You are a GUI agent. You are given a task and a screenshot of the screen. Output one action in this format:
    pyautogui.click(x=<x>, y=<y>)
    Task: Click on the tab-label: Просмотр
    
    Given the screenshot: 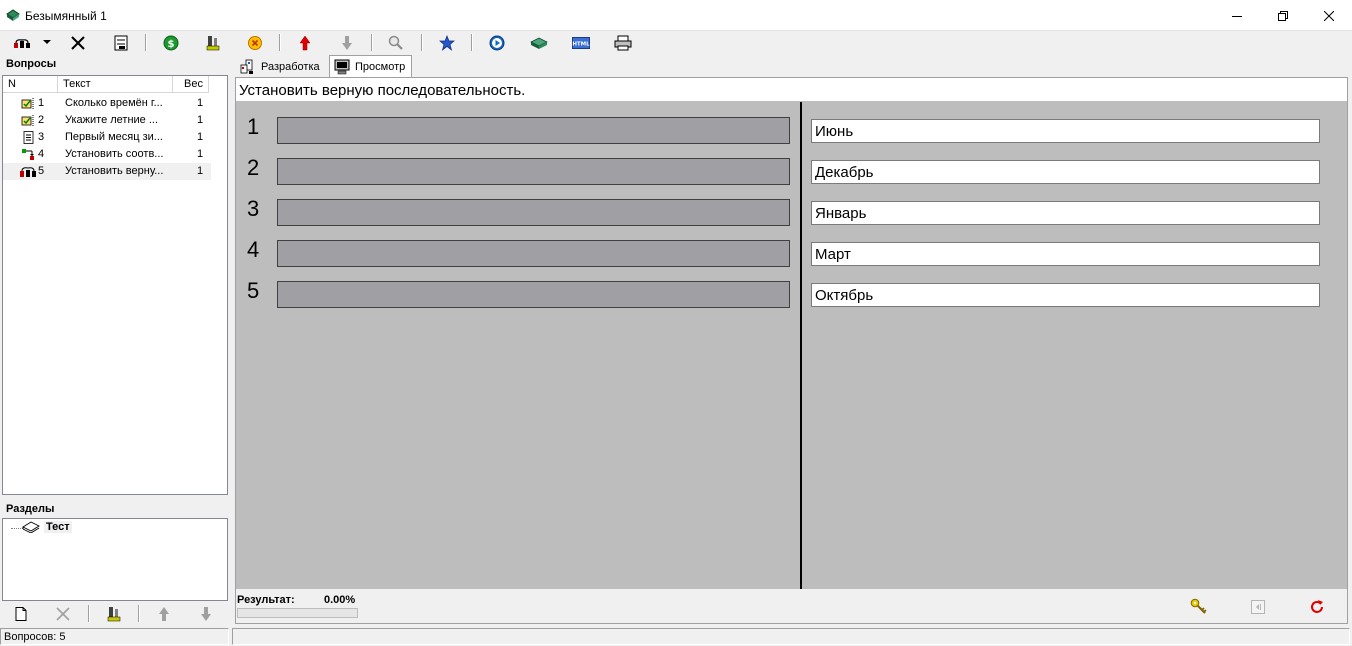 What is the action you would take?
    pyautogui.click(x=380, y=67)
    